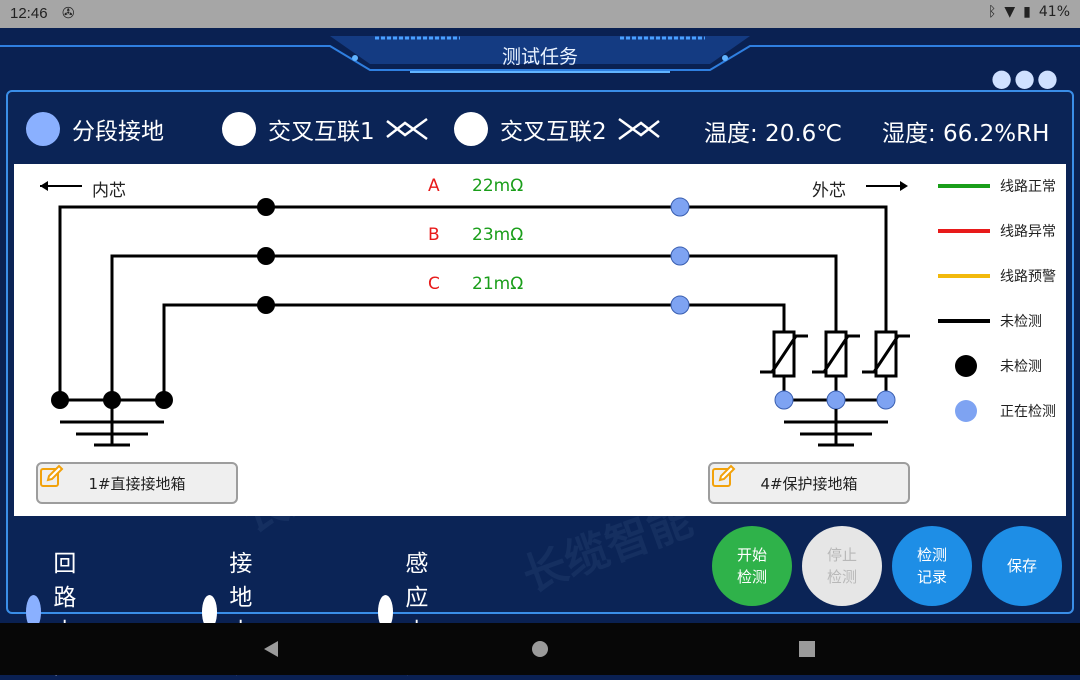 The image size is (1080, 680). I want to click on mode-row: 分段接地 交叉互联1 交叉互联2 温度: 20.6℃ 湿度: 66.2%RH, so click(549, 130).